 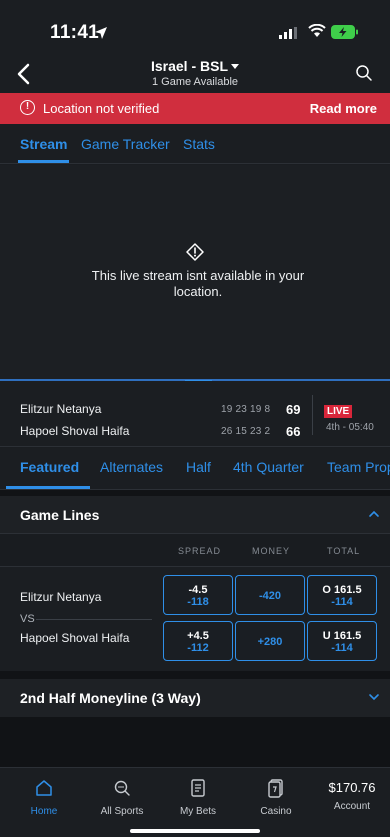 What do you see at coordinates (75, 32) in the screenshot?
I see `status-time: 11:41` at bounding box center [75, 32].